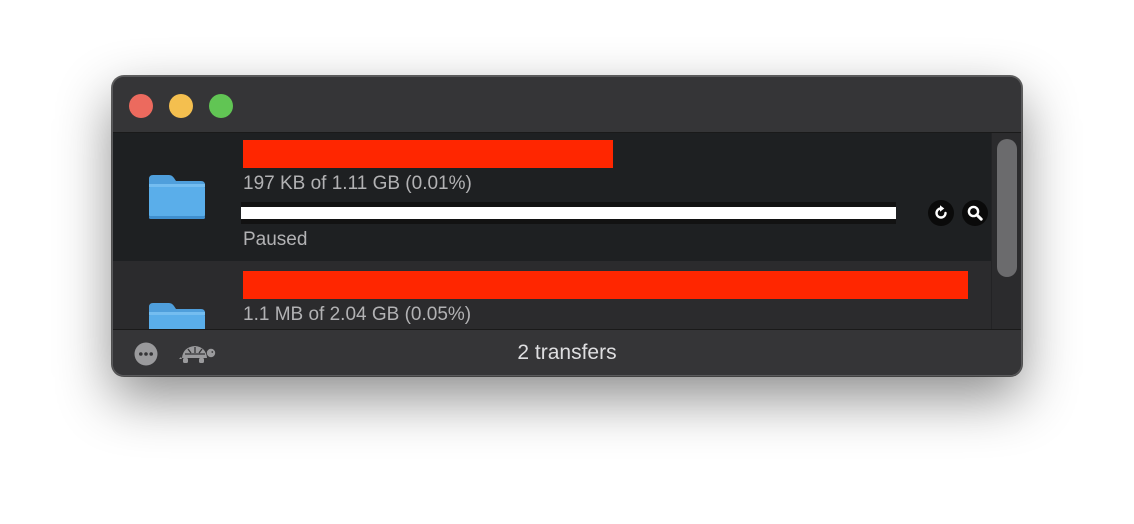 The image size is (1134, 524). I want to click on magnifier-icon, so click(975, 213).